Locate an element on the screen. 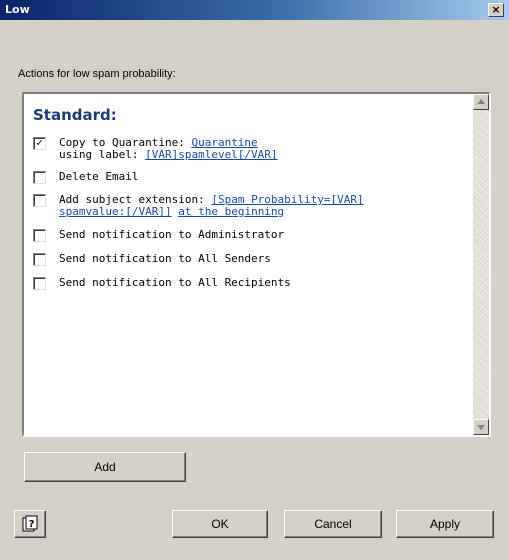  action-checkbox: ✓ is located at coordinates (39, 143).